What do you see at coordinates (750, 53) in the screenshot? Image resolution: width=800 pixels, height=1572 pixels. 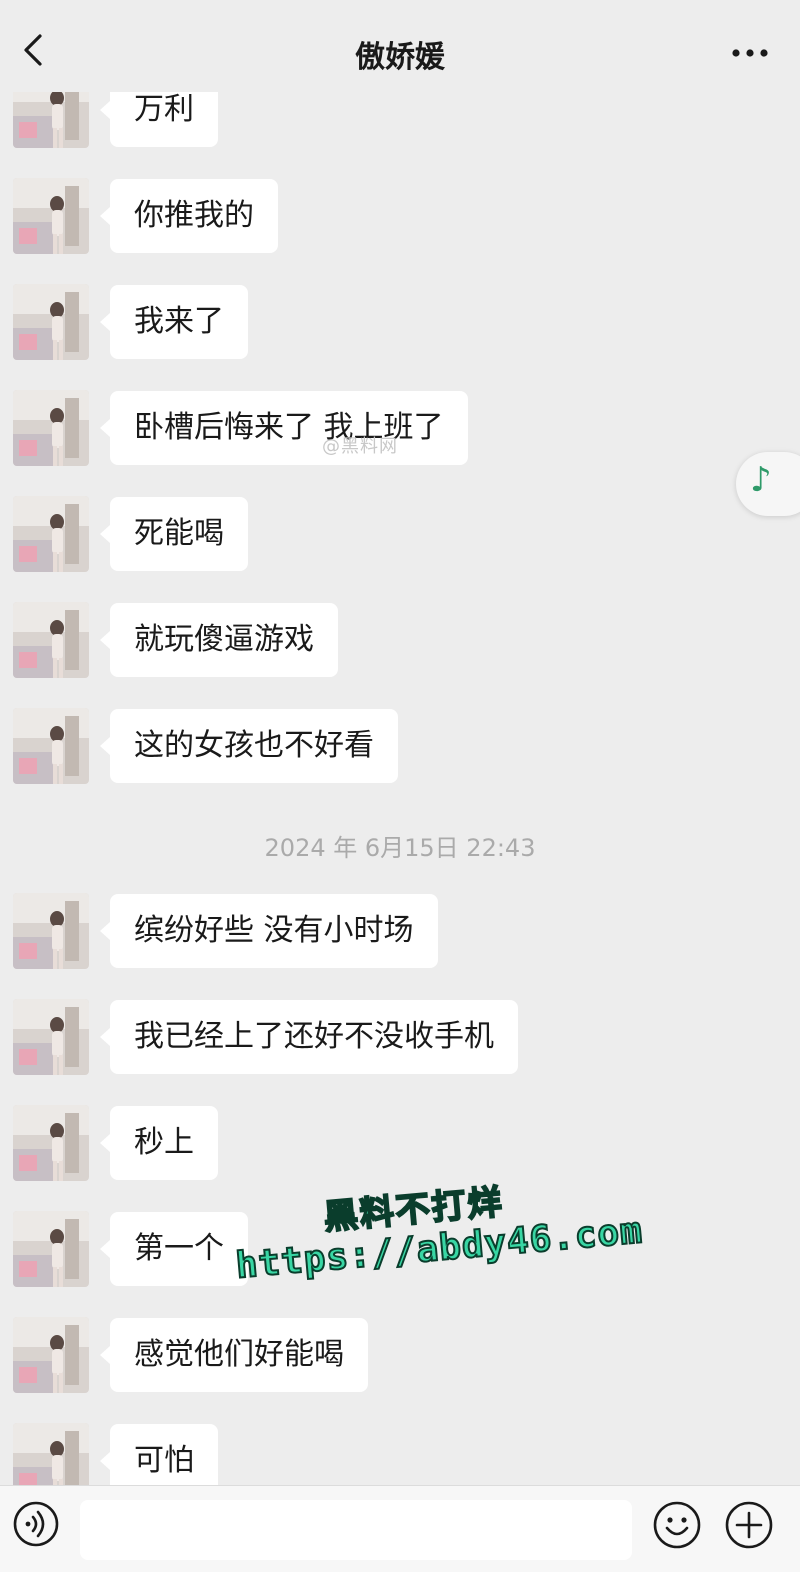 I see `more-horizontal-icon` at bounding box center [750, 53].